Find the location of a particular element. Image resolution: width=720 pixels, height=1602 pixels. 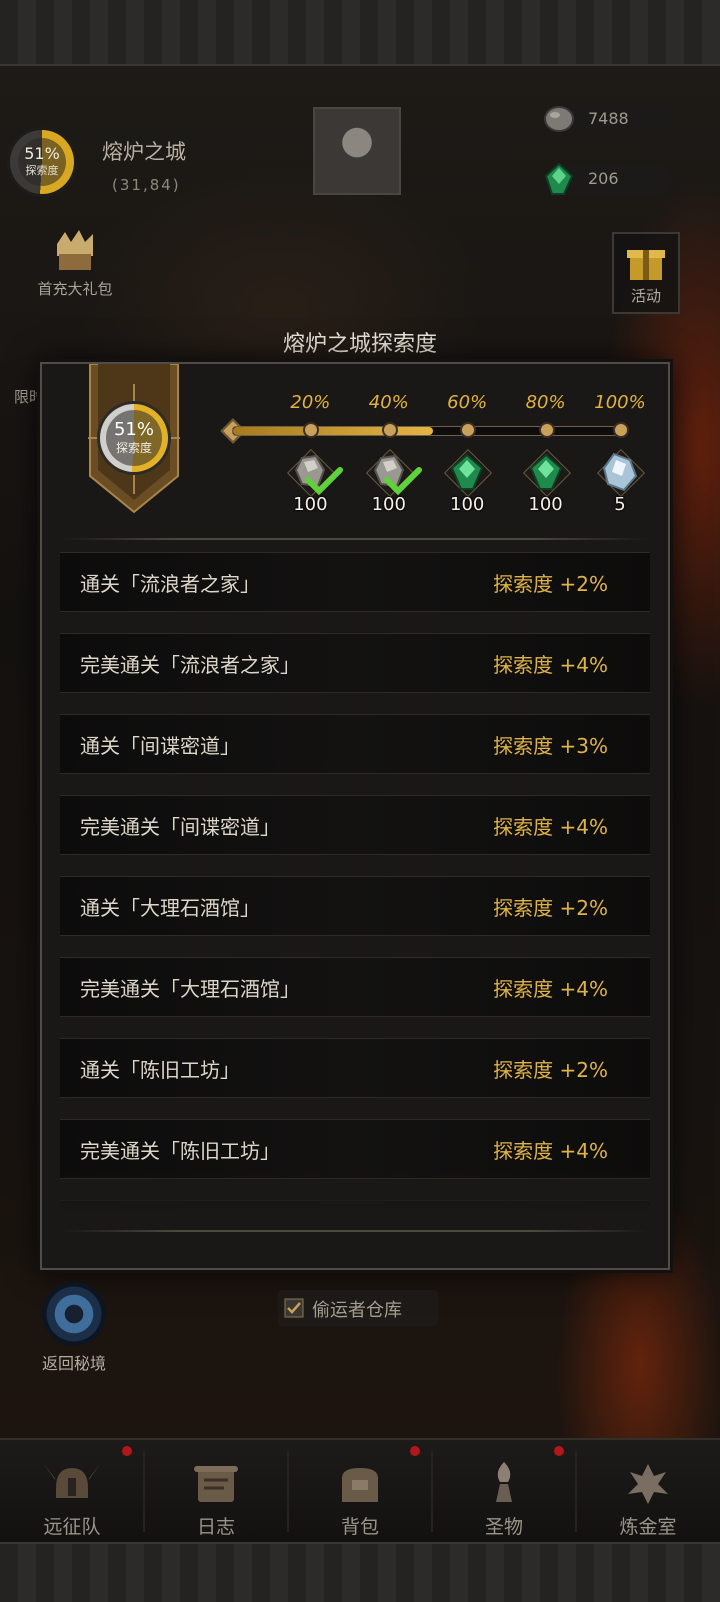

milestone-2: 40% 100 is located at coordinates (389, 453).